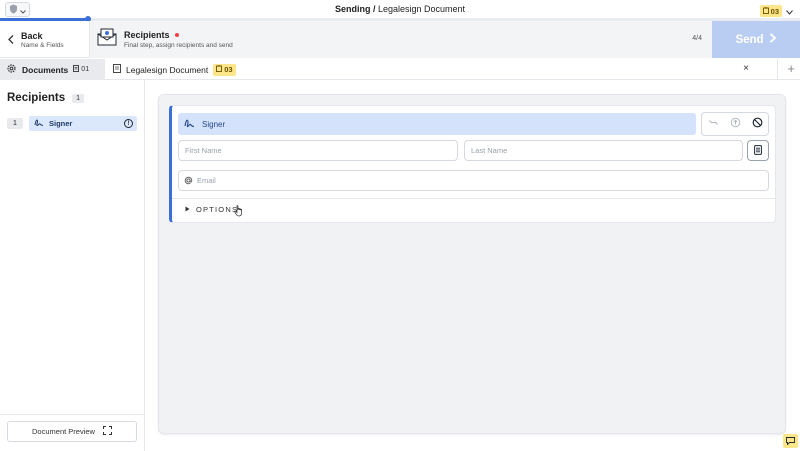 The width and height of the screenshot is (800, 451). Describe the element at coordinates (72, 414) in the screenshot. I see `sidebar-divider` at that location.